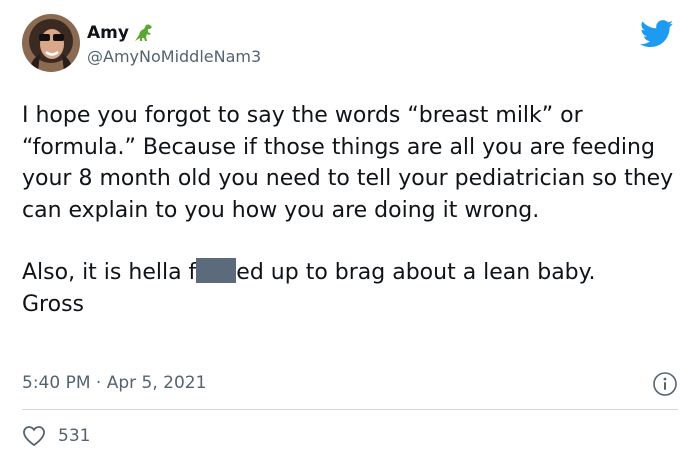 The height and width of the screenshot is (463, 700). Describe the element at coordinates (216, 270) in the screenshot. I see `redaction-box` at that location.